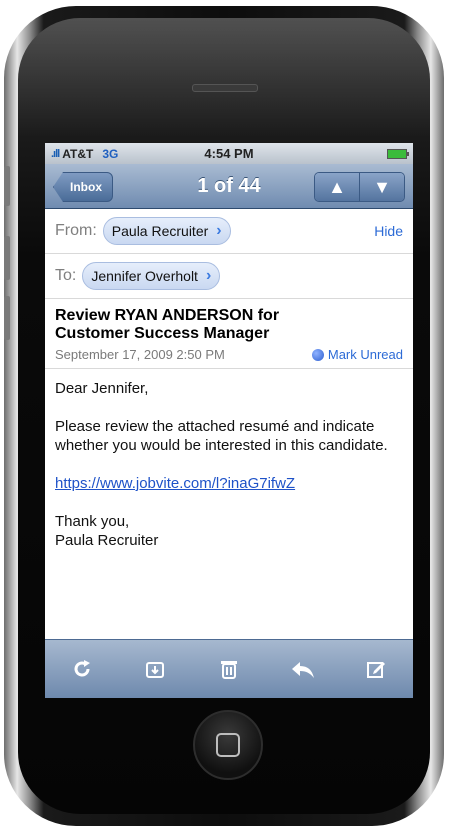  I want to click on previous-message-button: ▲, so click(337, 187).